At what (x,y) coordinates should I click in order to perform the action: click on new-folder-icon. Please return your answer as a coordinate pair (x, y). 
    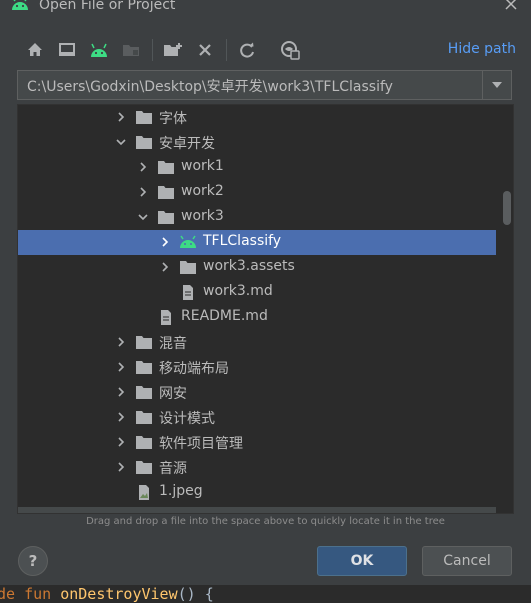
    Looking at the image, I should click on (173, 49).